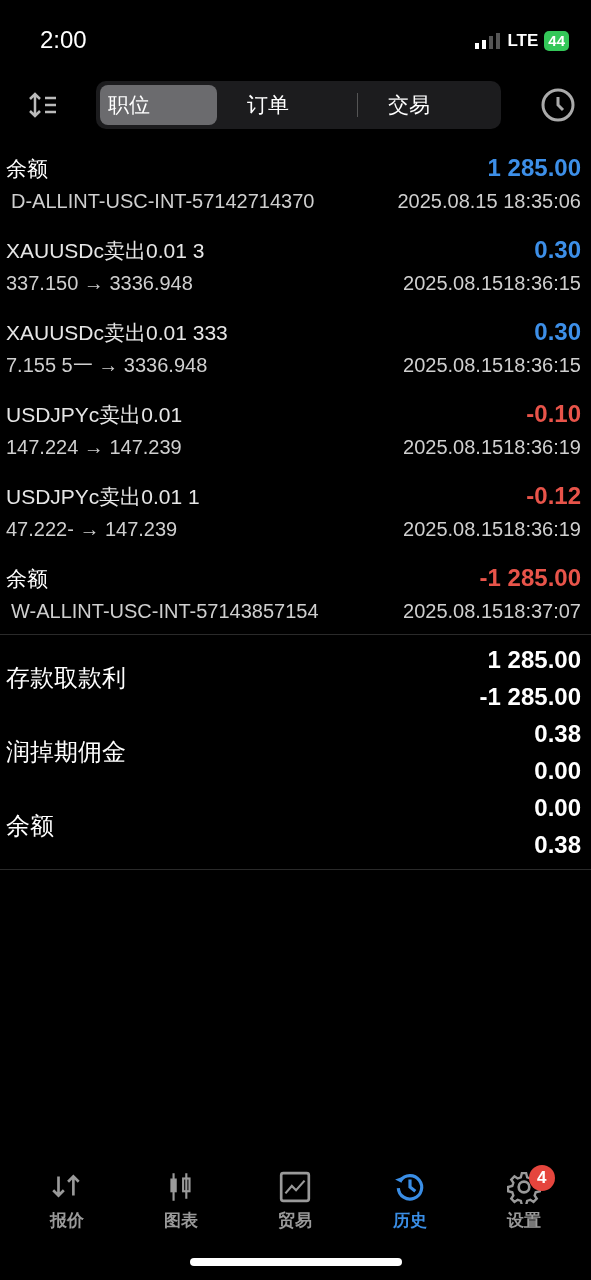  I want to click on summary-value: 1 285.00, so click(534, 660).